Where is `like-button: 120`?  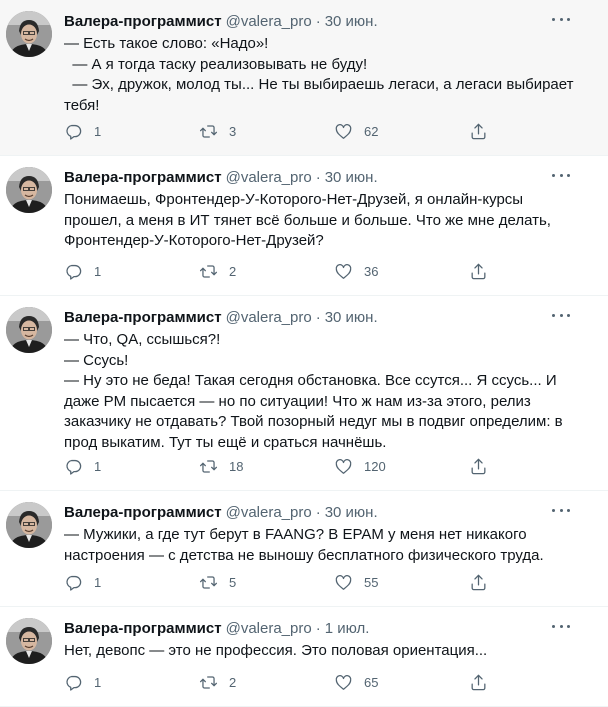 like-button: 120 is located at coordinates (401, 466).